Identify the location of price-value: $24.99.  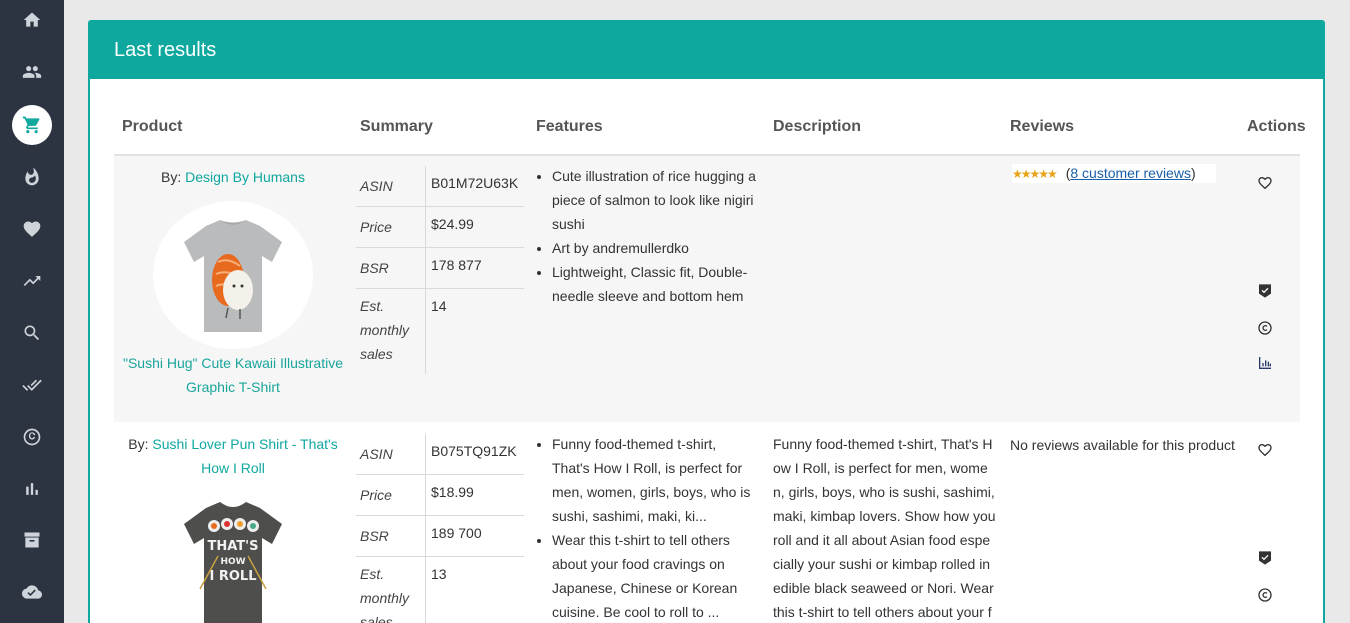
(452, 224).